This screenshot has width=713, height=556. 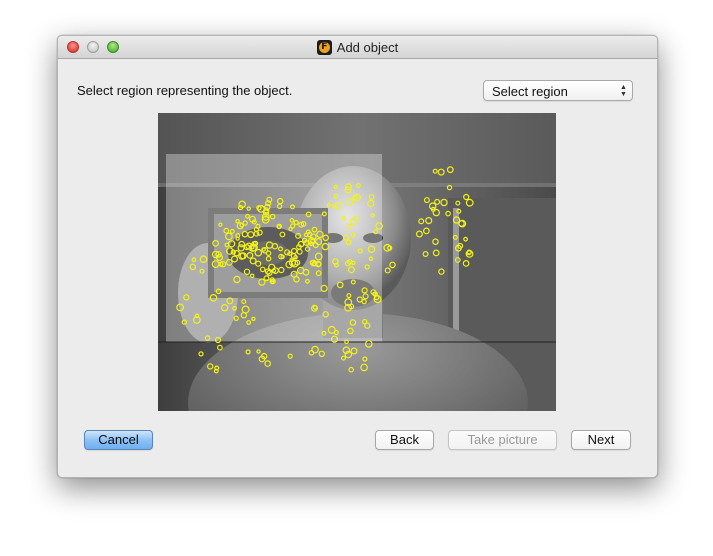 What do you see at coordinates (404, 440) in the screenshot?
I see `back-button: Back` at bounding box center [404, 440].